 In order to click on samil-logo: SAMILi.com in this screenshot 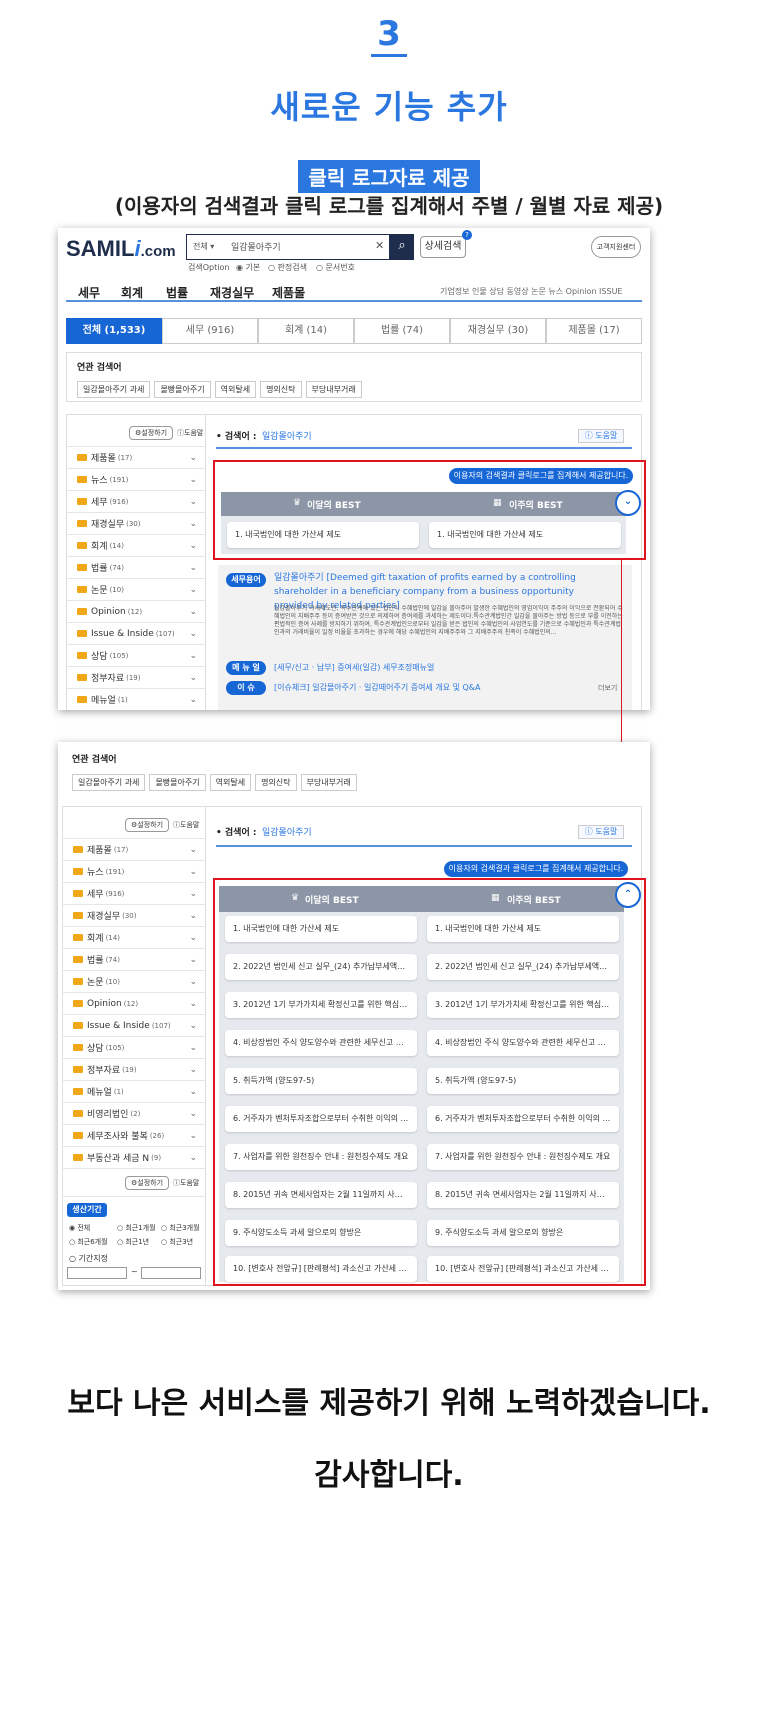, I will do `click(121, 249)`.